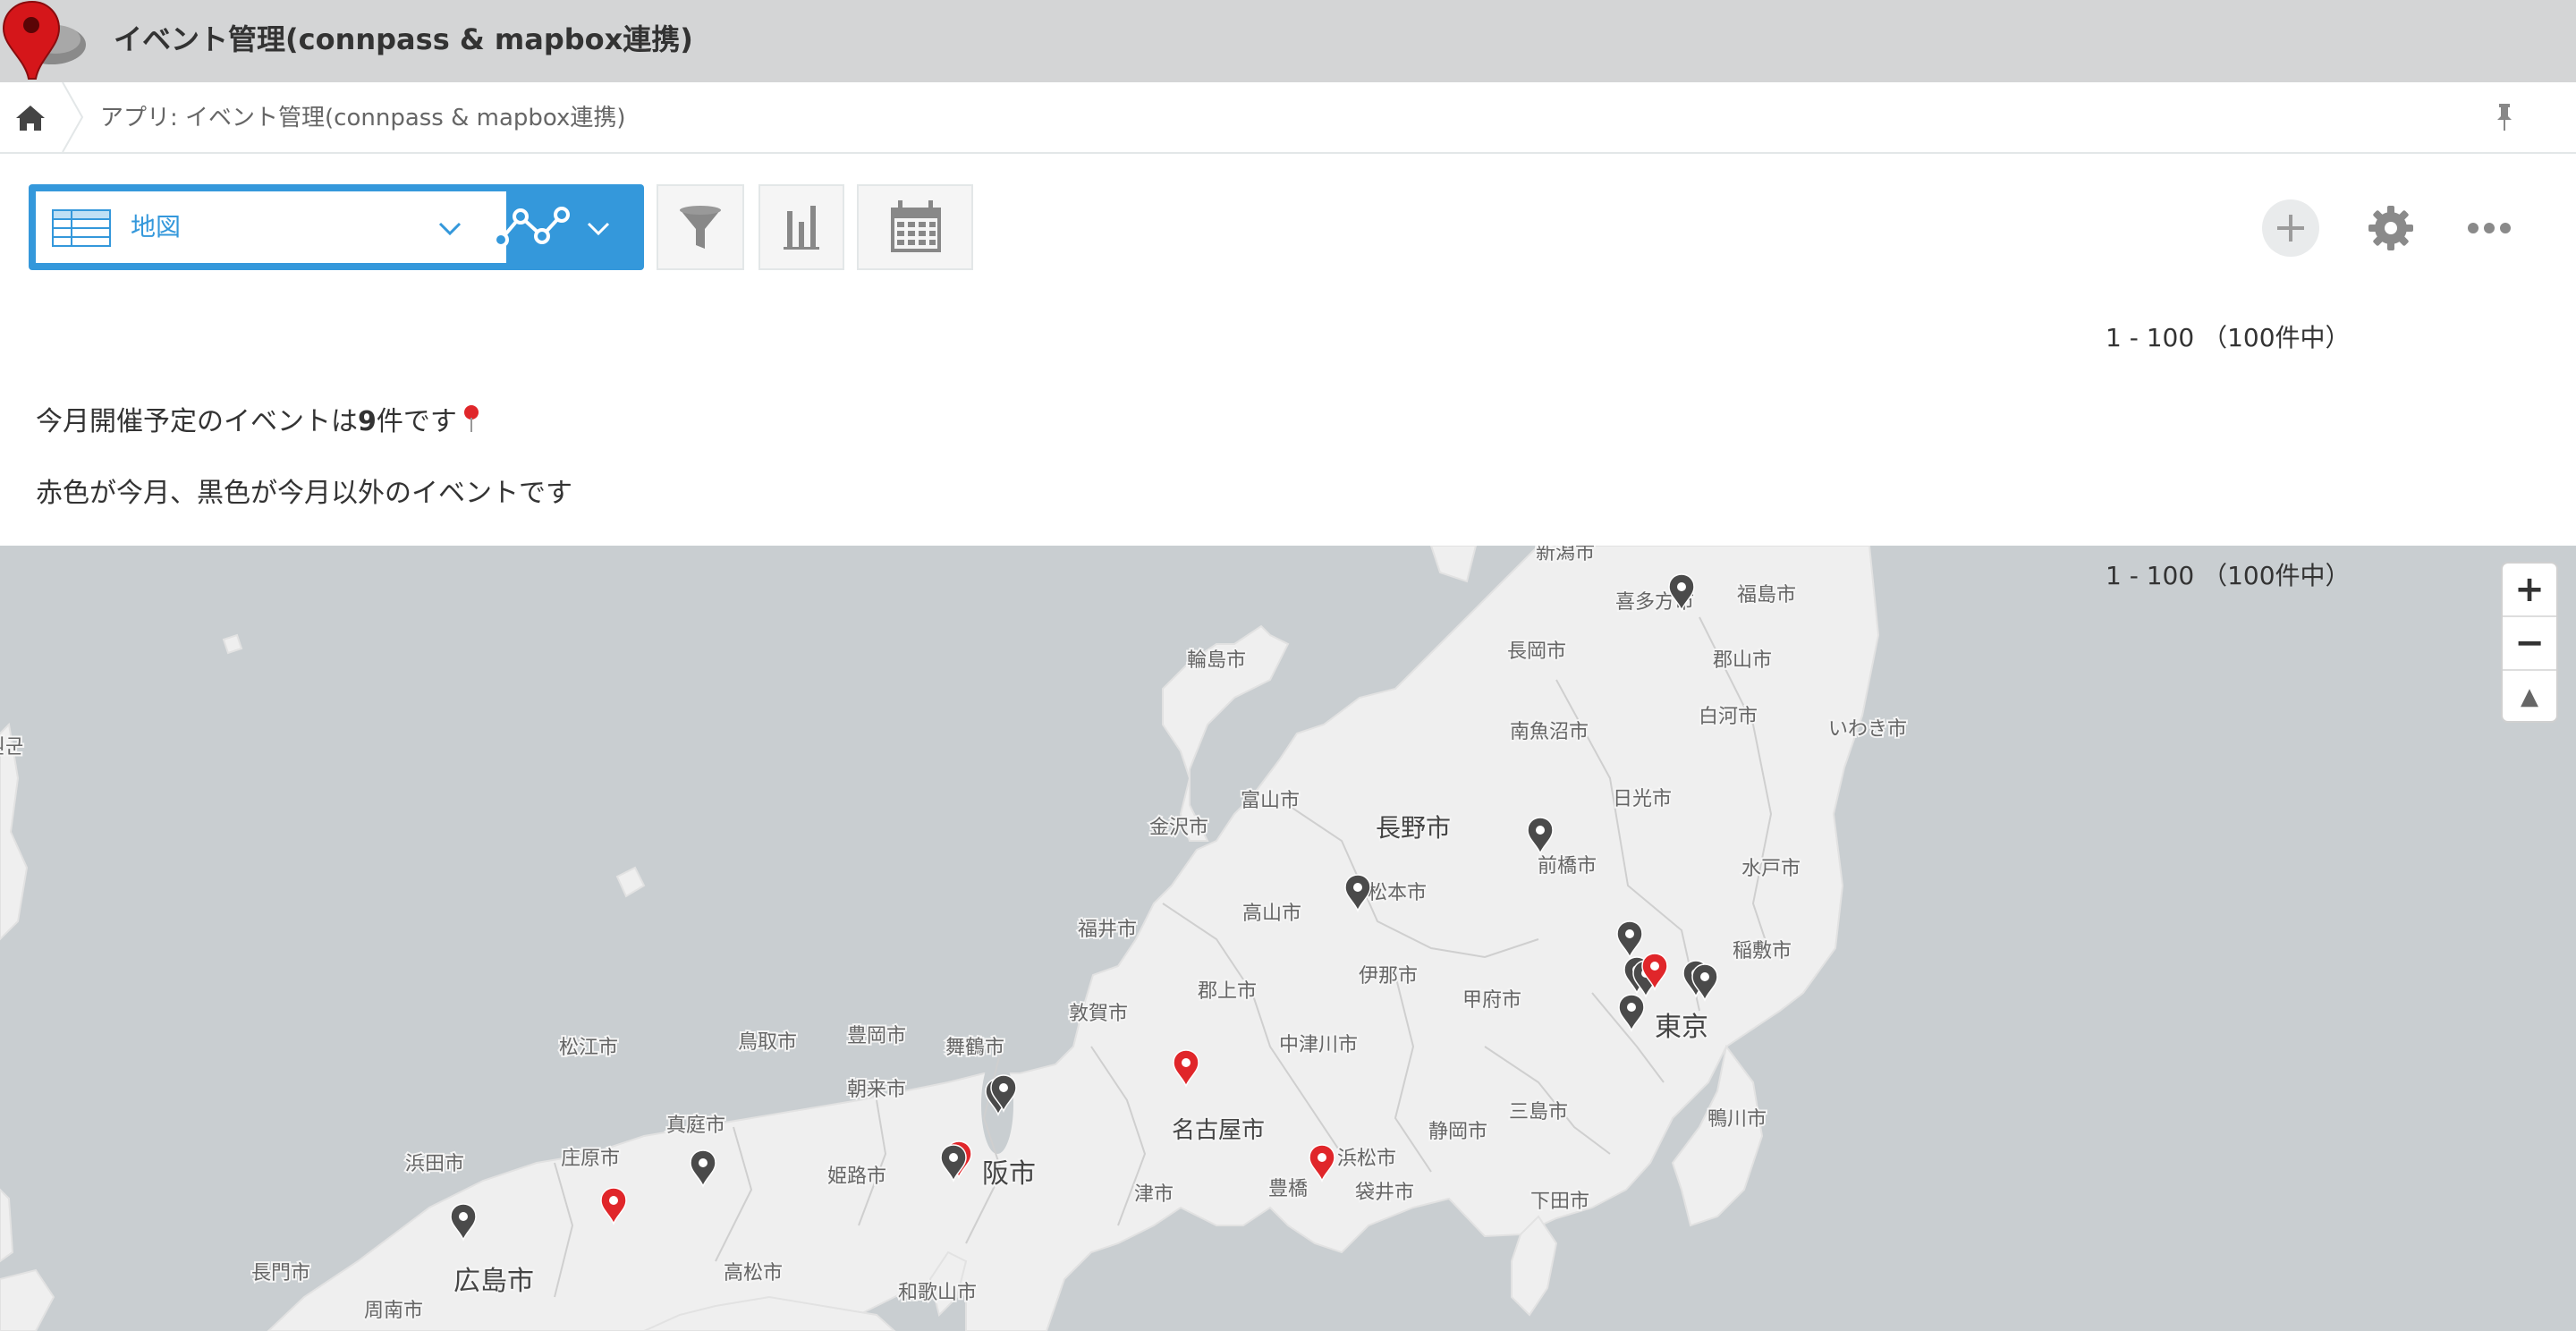  What do you see at coordinates (2489, 229) in the screenshot?
I see `more-options-icon` at bounding box center [2489, 229].